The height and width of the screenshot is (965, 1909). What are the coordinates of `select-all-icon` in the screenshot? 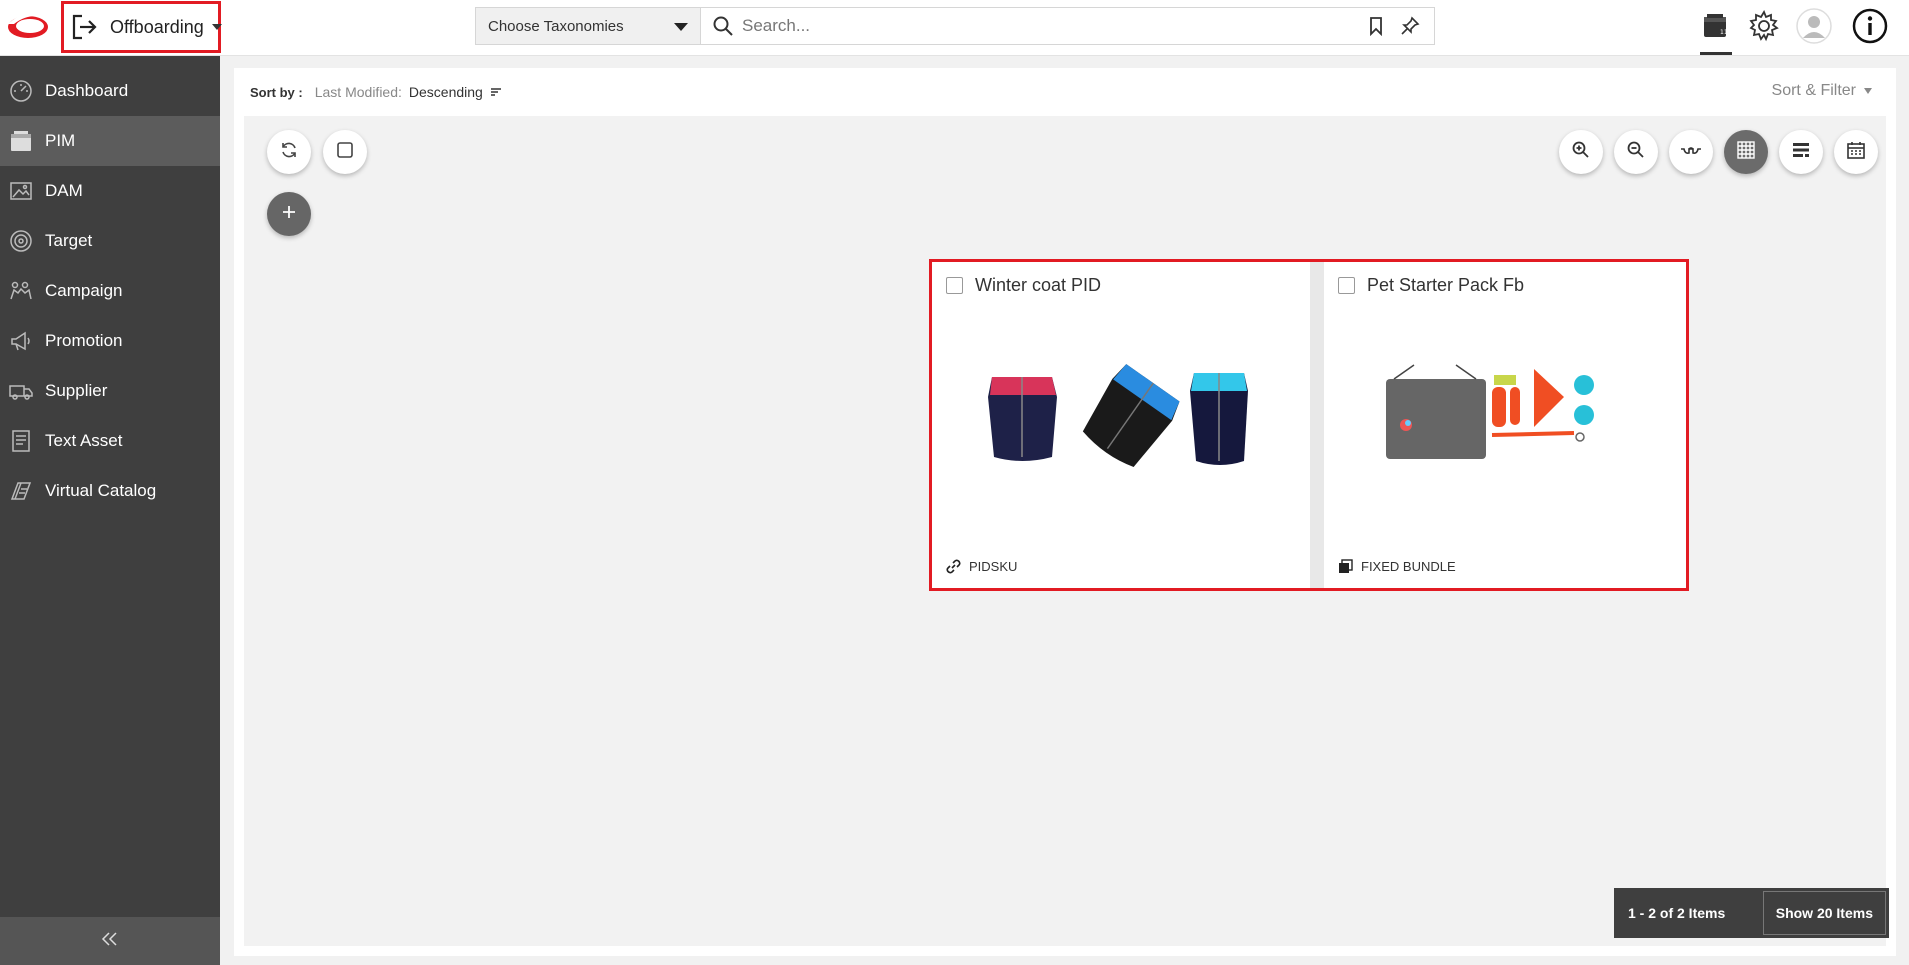 It's located at (345, 152).